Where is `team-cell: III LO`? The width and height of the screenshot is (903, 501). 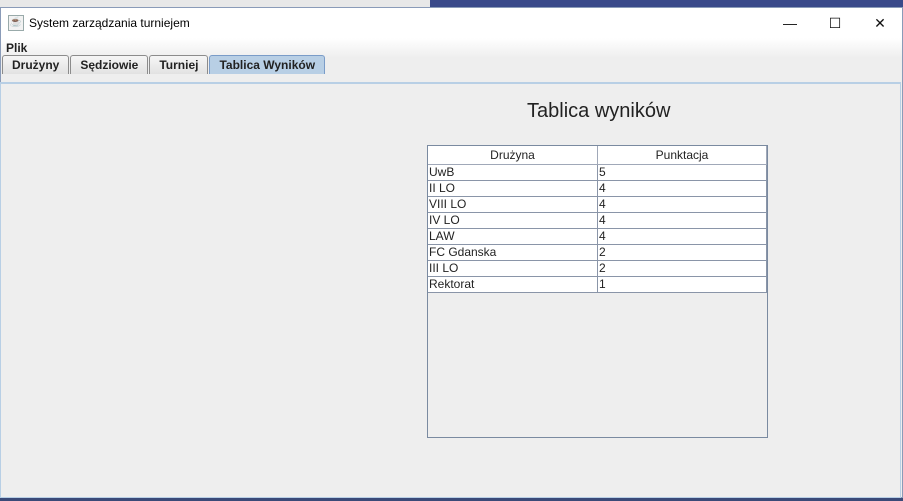
team-cell: III LO is located at coordinates (513, 269).